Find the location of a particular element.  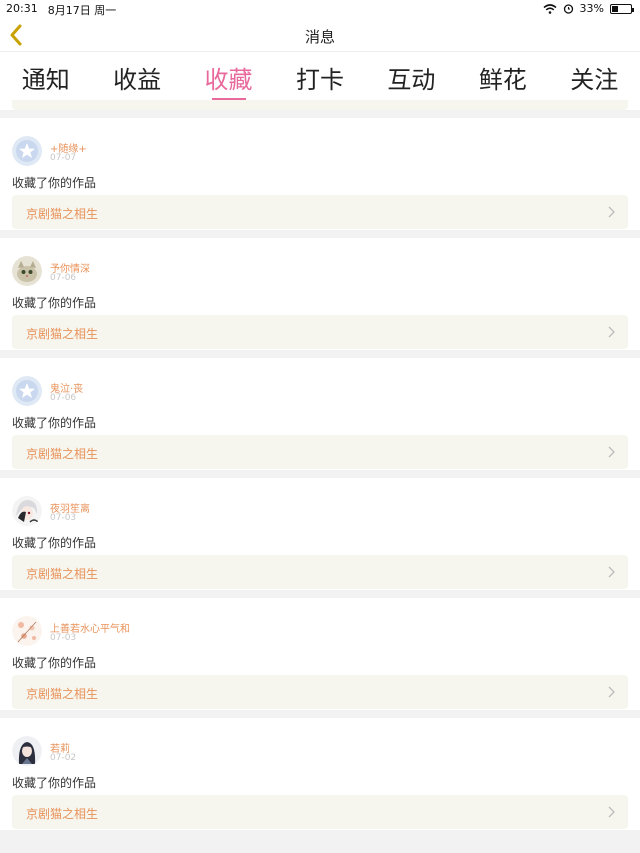

tab-label: 收益 is located at coordinates (137, 80).